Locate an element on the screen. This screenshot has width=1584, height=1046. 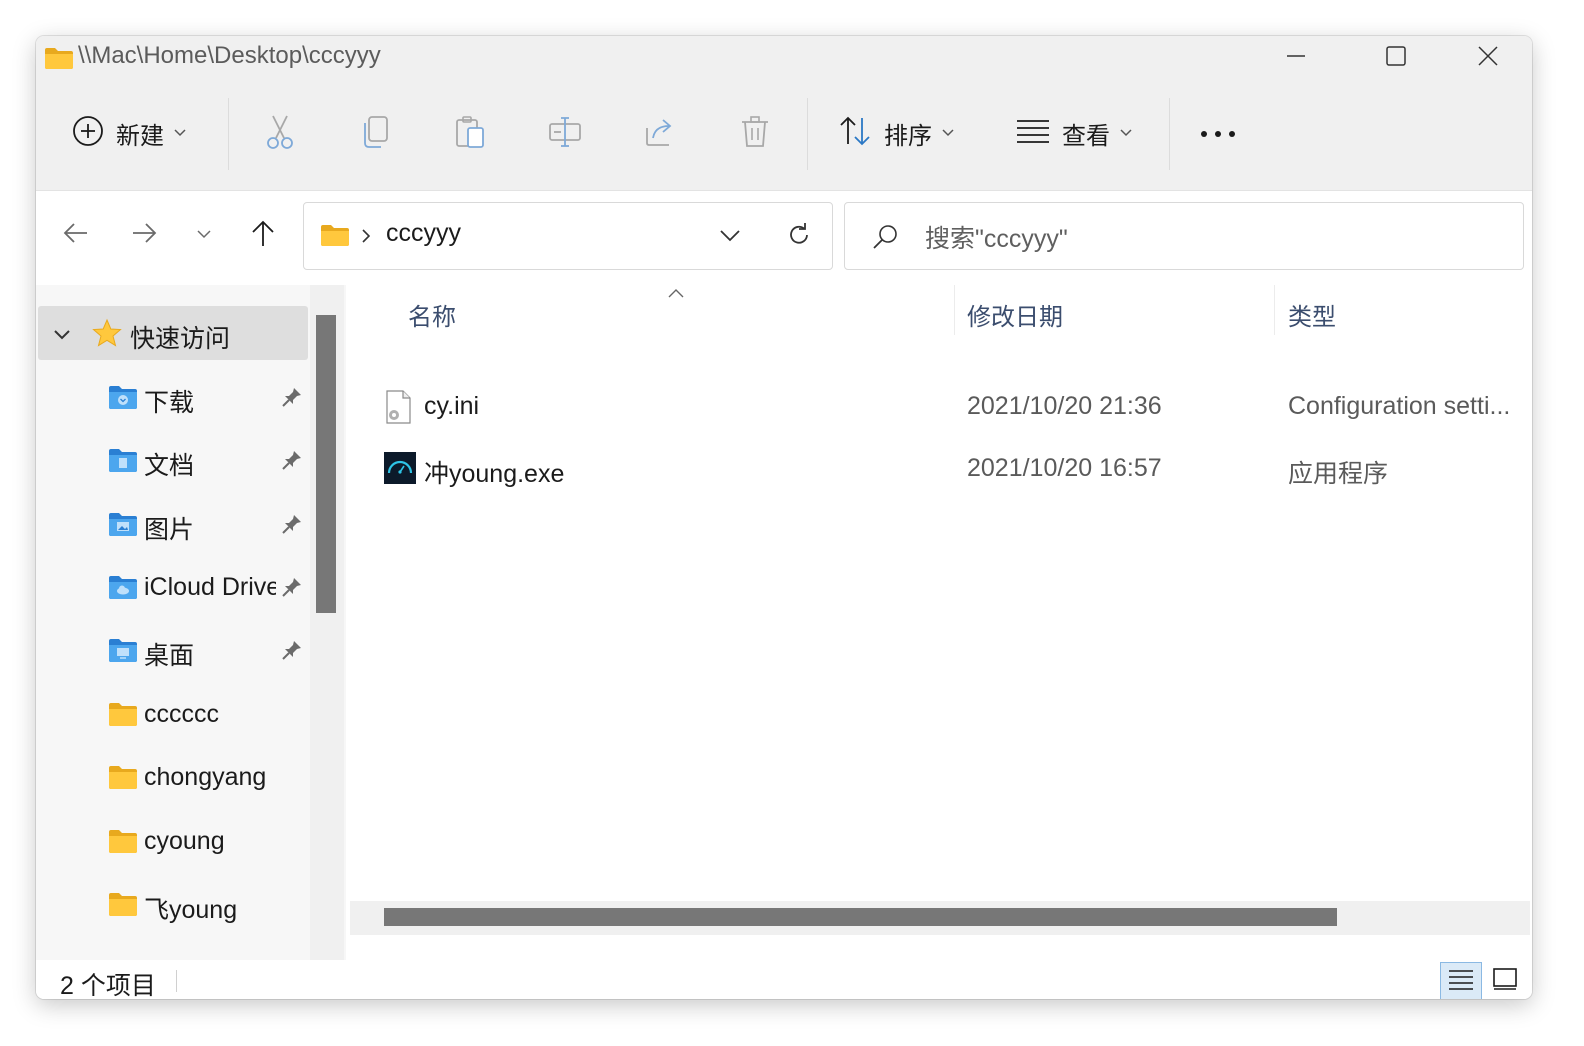
column-header-name: 名称 is located at coordinates (432, 314).